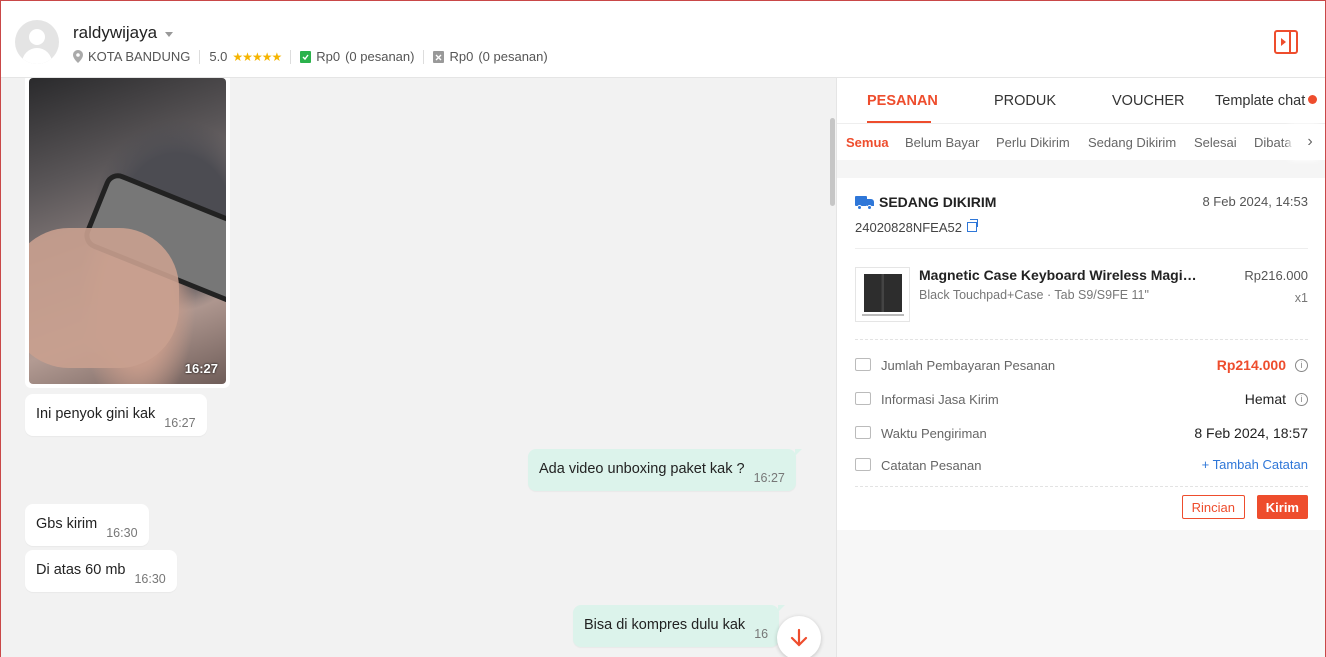 Image resolution: width=1326 pixels, height=657 pixels. What do you see at coordinates (931, 465) in the screenshot?
I see `note-label: Catatan Pesanan` at bounding box center [931, 465].